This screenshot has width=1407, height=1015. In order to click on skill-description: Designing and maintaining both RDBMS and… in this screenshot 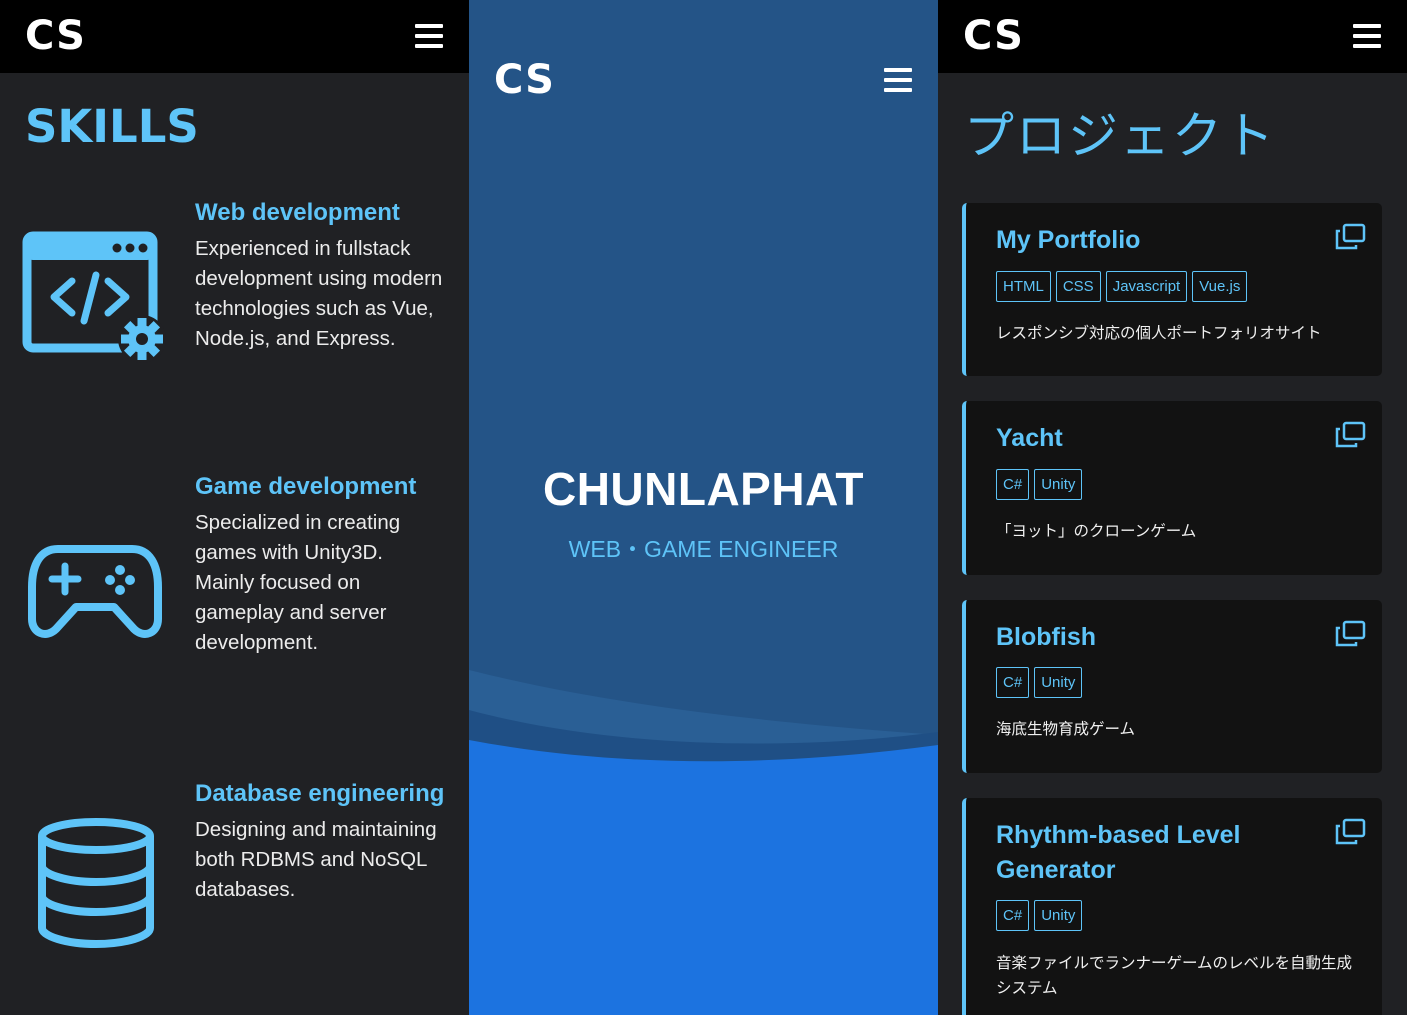, I will do `click(316, 859)`.